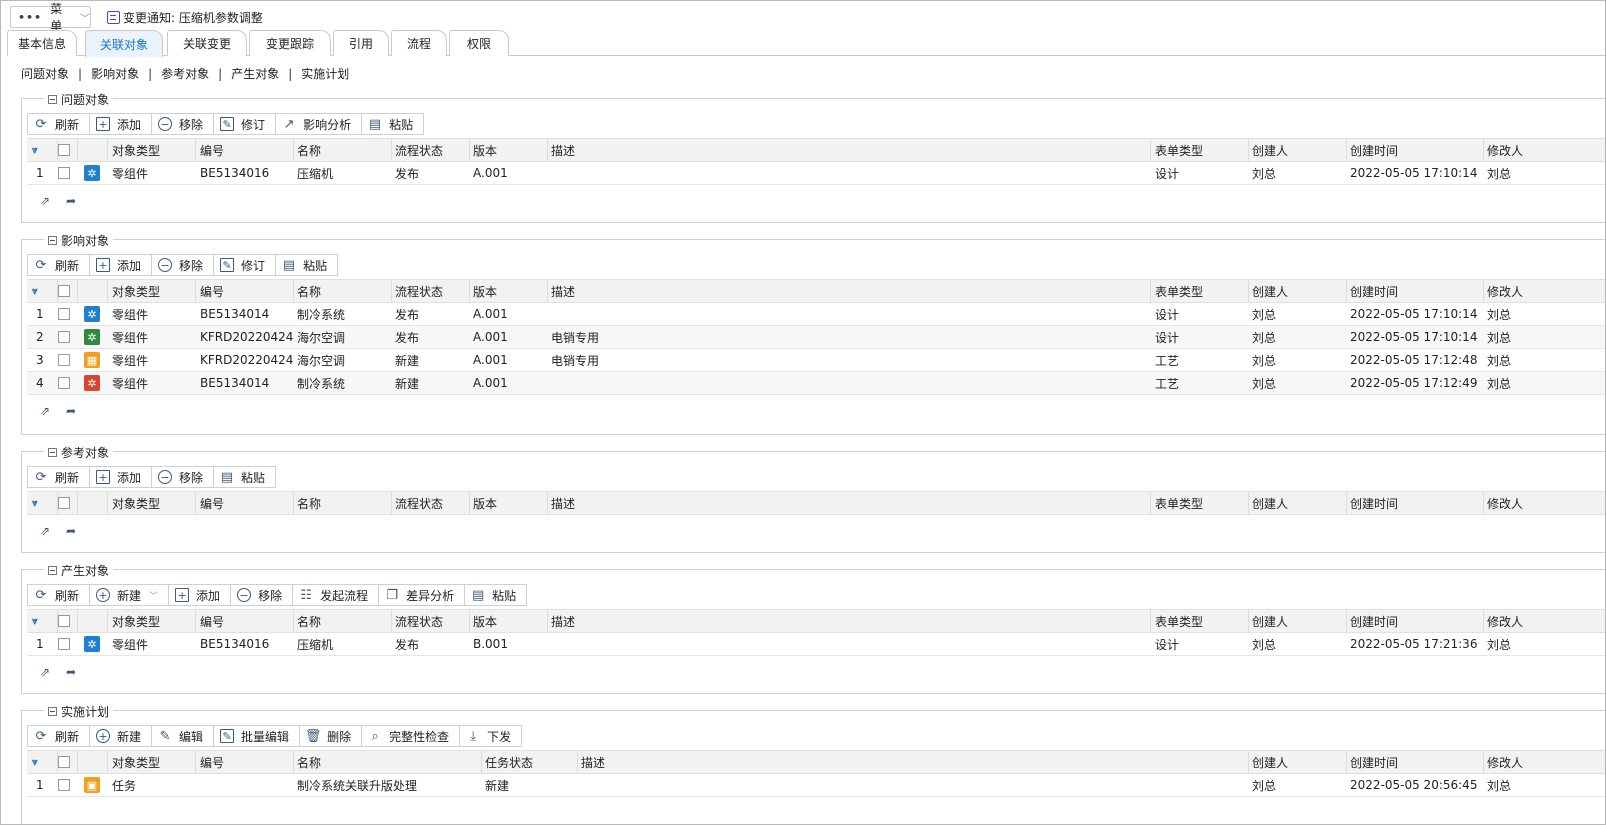  I want to click on column-header-status: 任务状态, so click(509, 762).